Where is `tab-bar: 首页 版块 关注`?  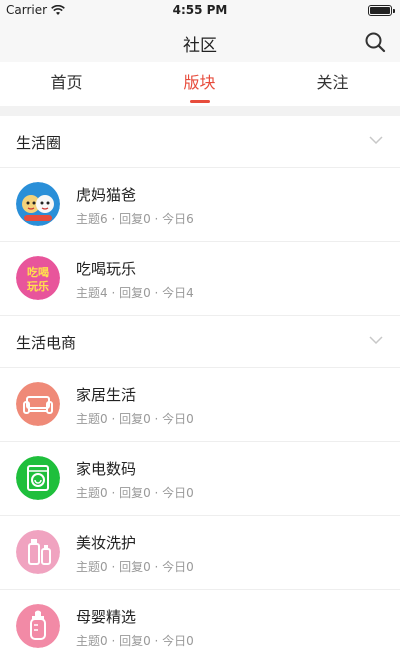 tab-bar: 首页 版块 关注 is located at coordinates (200, 84).